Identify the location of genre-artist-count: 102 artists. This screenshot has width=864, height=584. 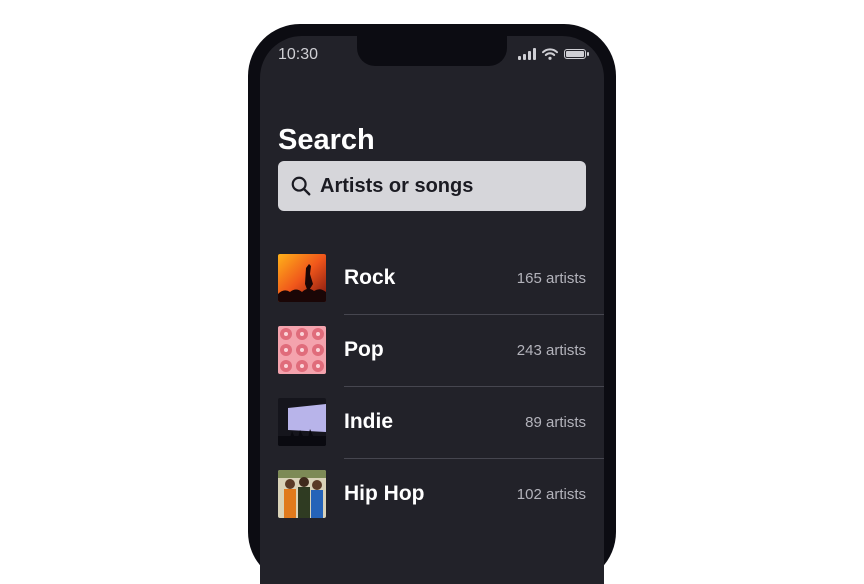
(551, 494).